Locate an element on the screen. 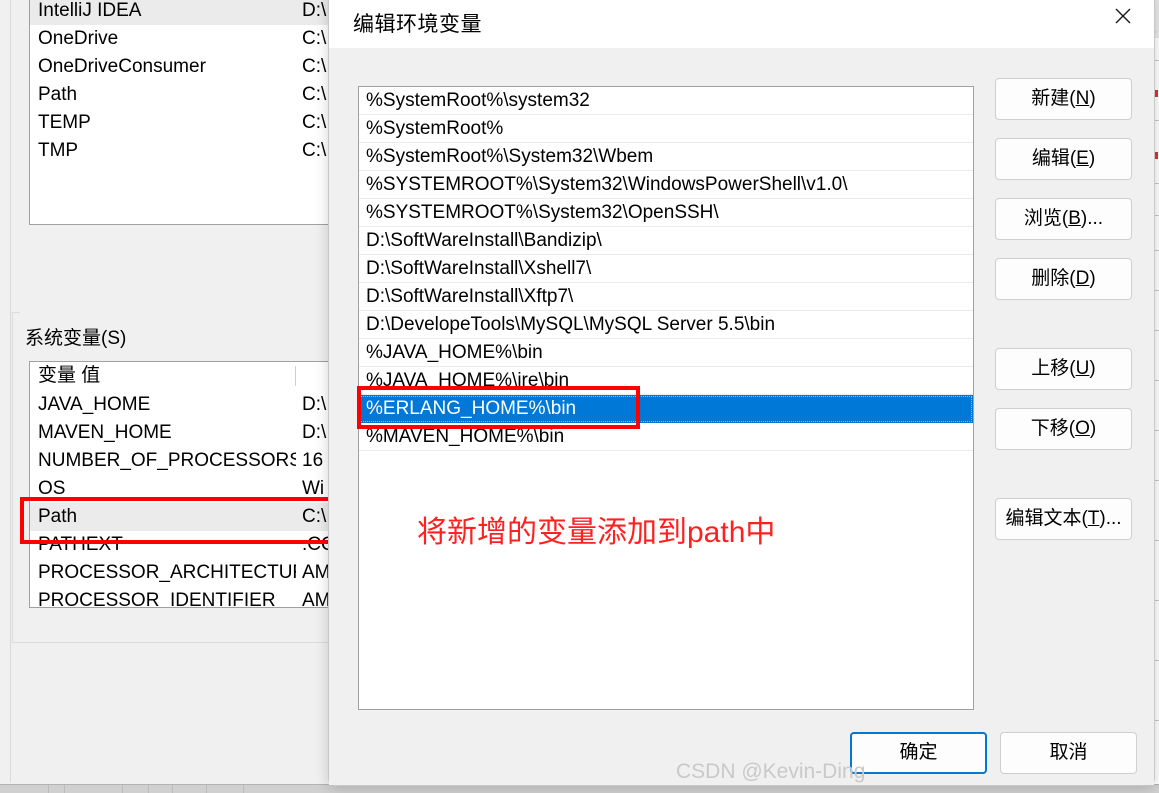  new-button: 新建(N) is located at coordinates (1063, 99).